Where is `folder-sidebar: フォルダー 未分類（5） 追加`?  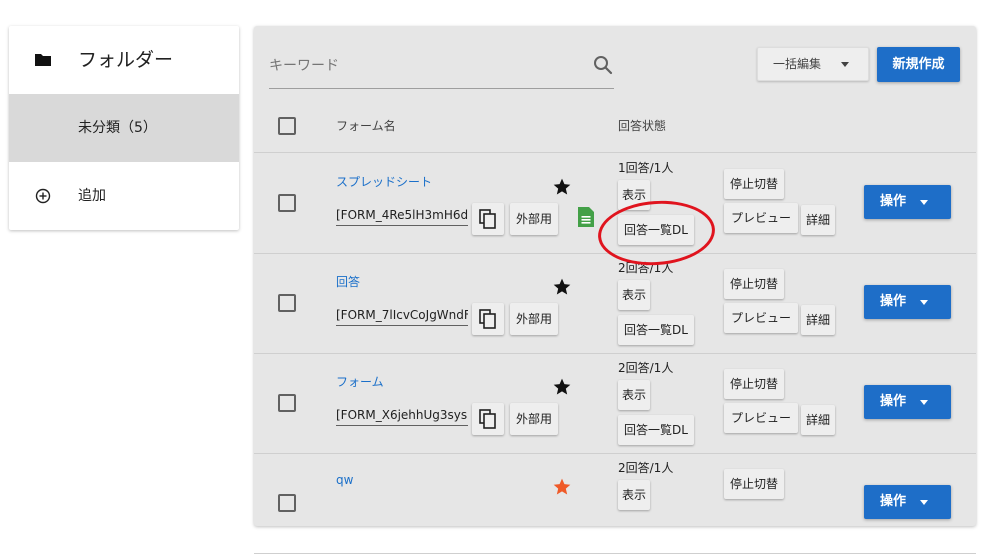 folder-sidebar: フォルダー 未分類（5） 追加 is located at coordinates (124, 128).